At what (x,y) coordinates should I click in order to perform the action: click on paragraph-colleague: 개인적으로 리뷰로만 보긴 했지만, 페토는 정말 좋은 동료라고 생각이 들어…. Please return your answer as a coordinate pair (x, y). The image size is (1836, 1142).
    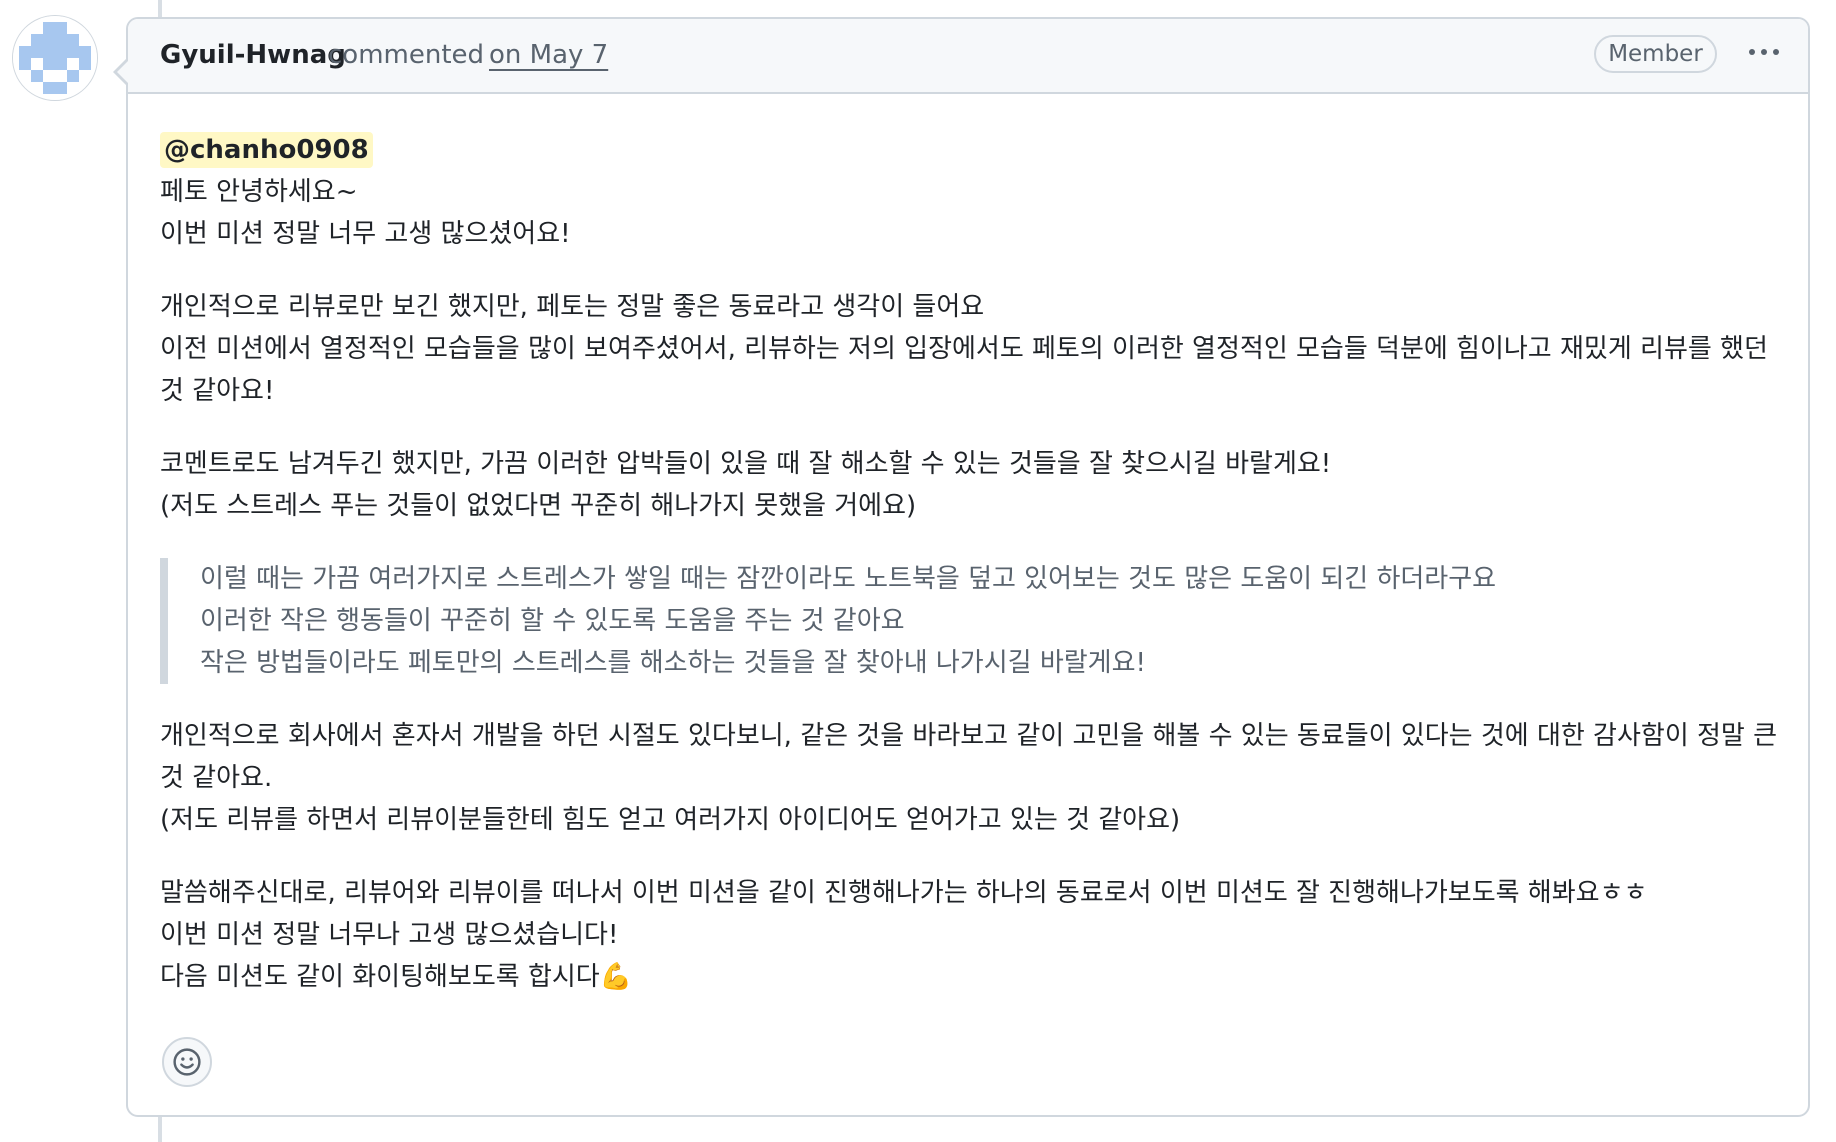
    Looking at the image, I should click on (964, 349).